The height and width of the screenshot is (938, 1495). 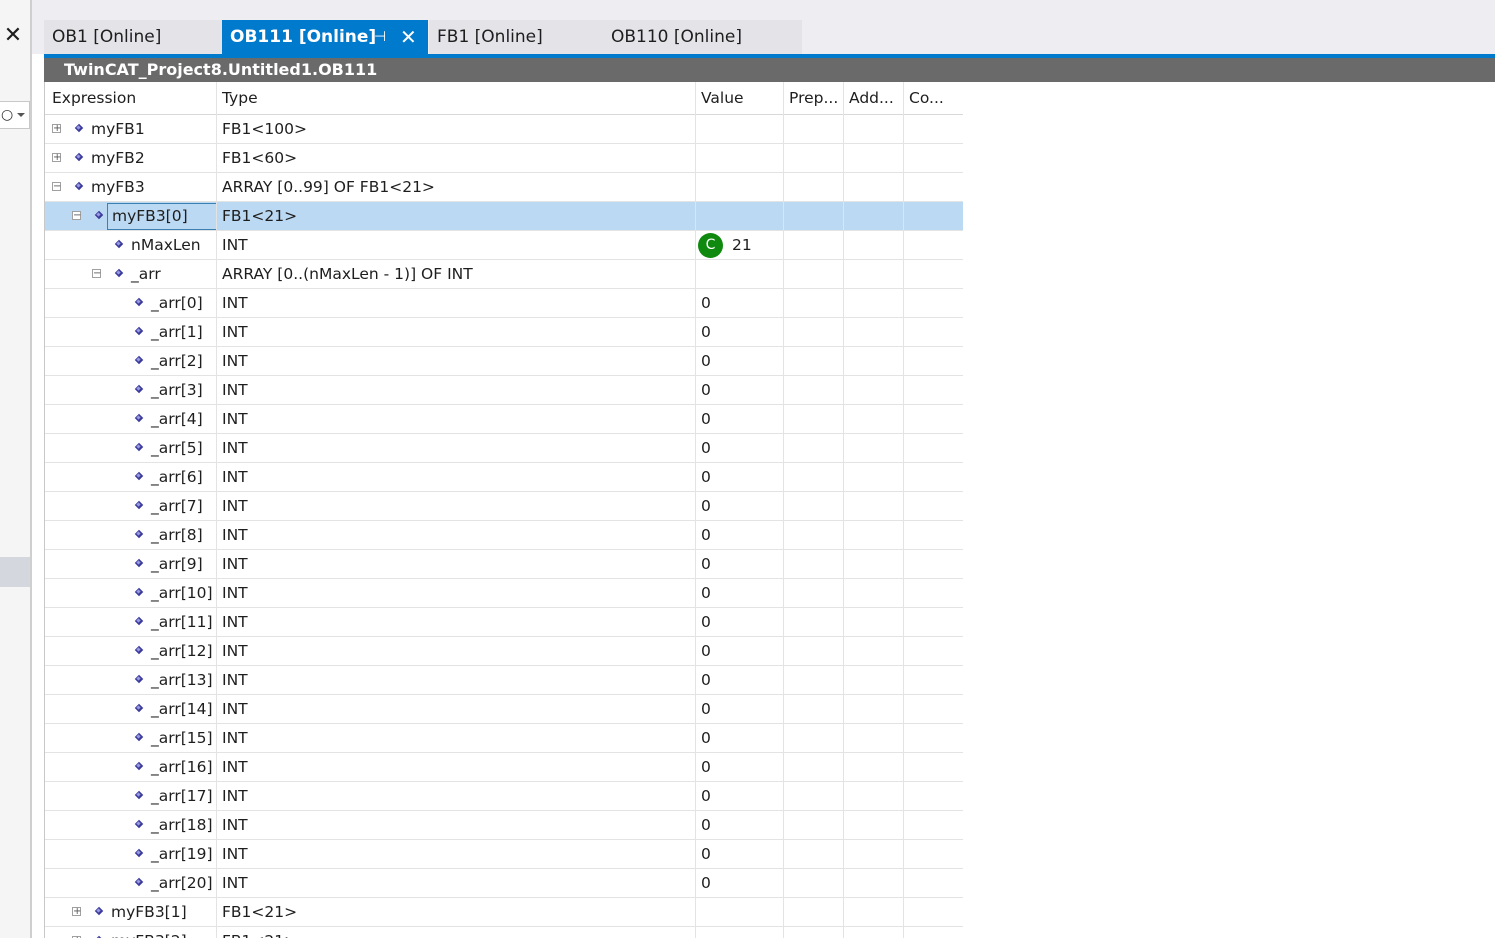 What do you see at coordinates (131, 216) in the screenshot?
I see `expression-cell: − myFB3[0]` at bounding box center [131, 216].